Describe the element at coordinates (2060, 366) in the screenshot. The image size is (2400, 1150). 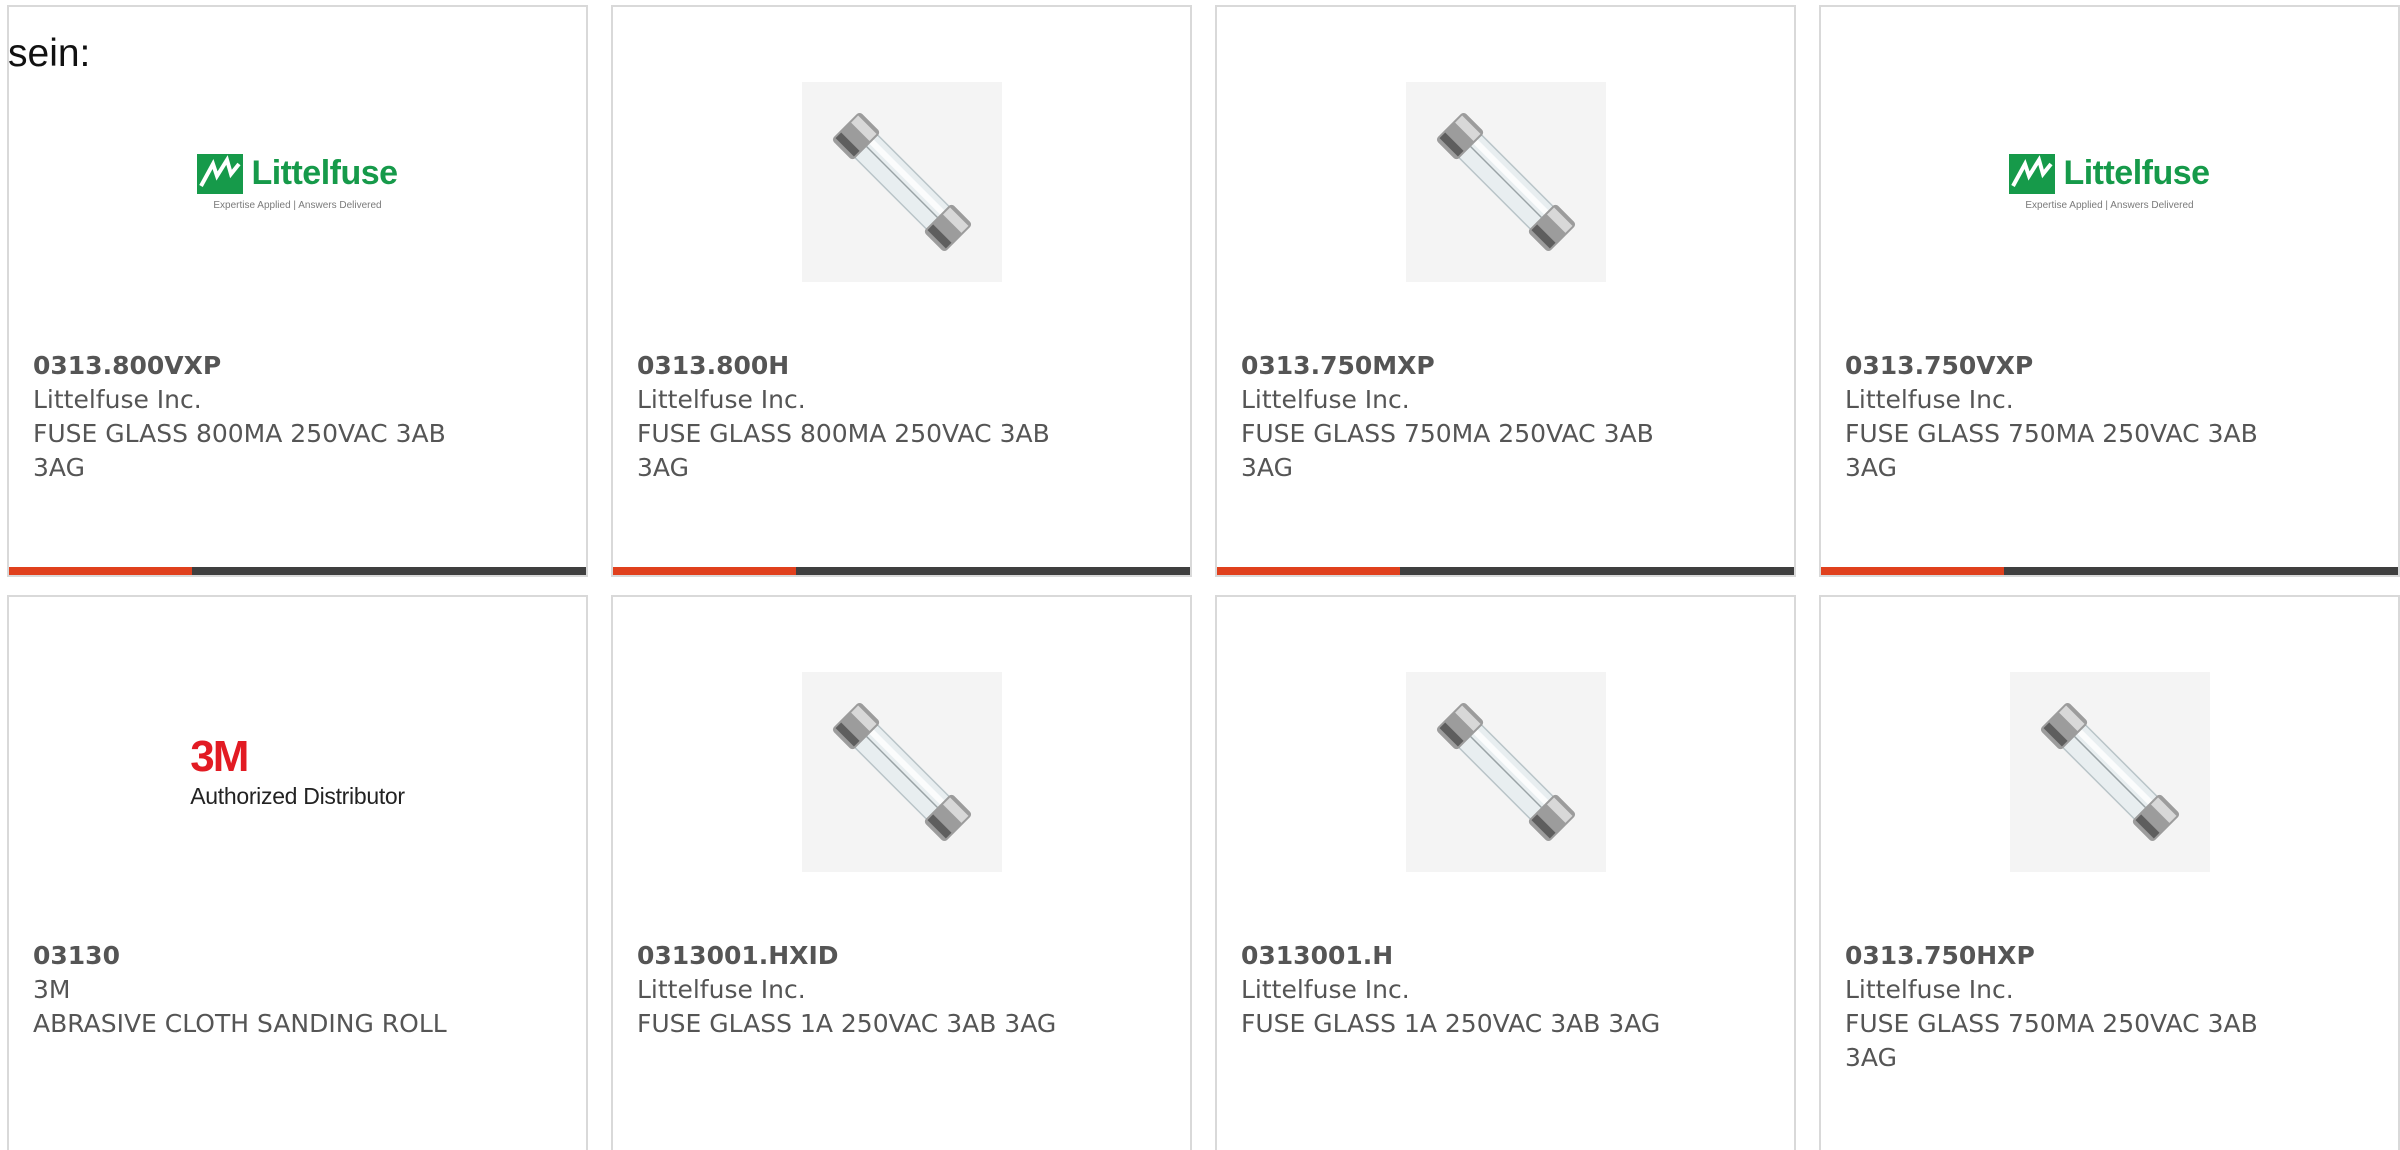
I see `part-number-link: 0313.750VXP` at that location.